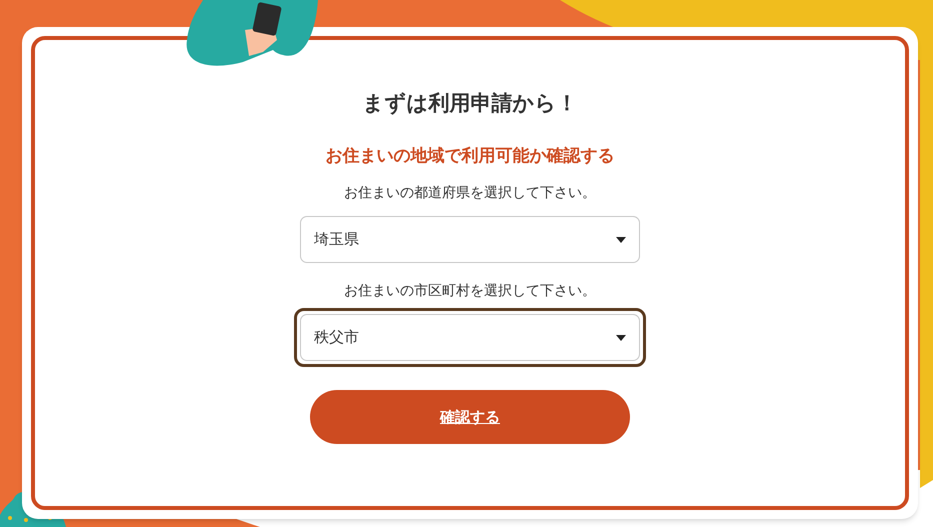 The height and width of the screenshot is (527, 933). I want to click on dropdown-select: 埼玉県, so click(470, 239).